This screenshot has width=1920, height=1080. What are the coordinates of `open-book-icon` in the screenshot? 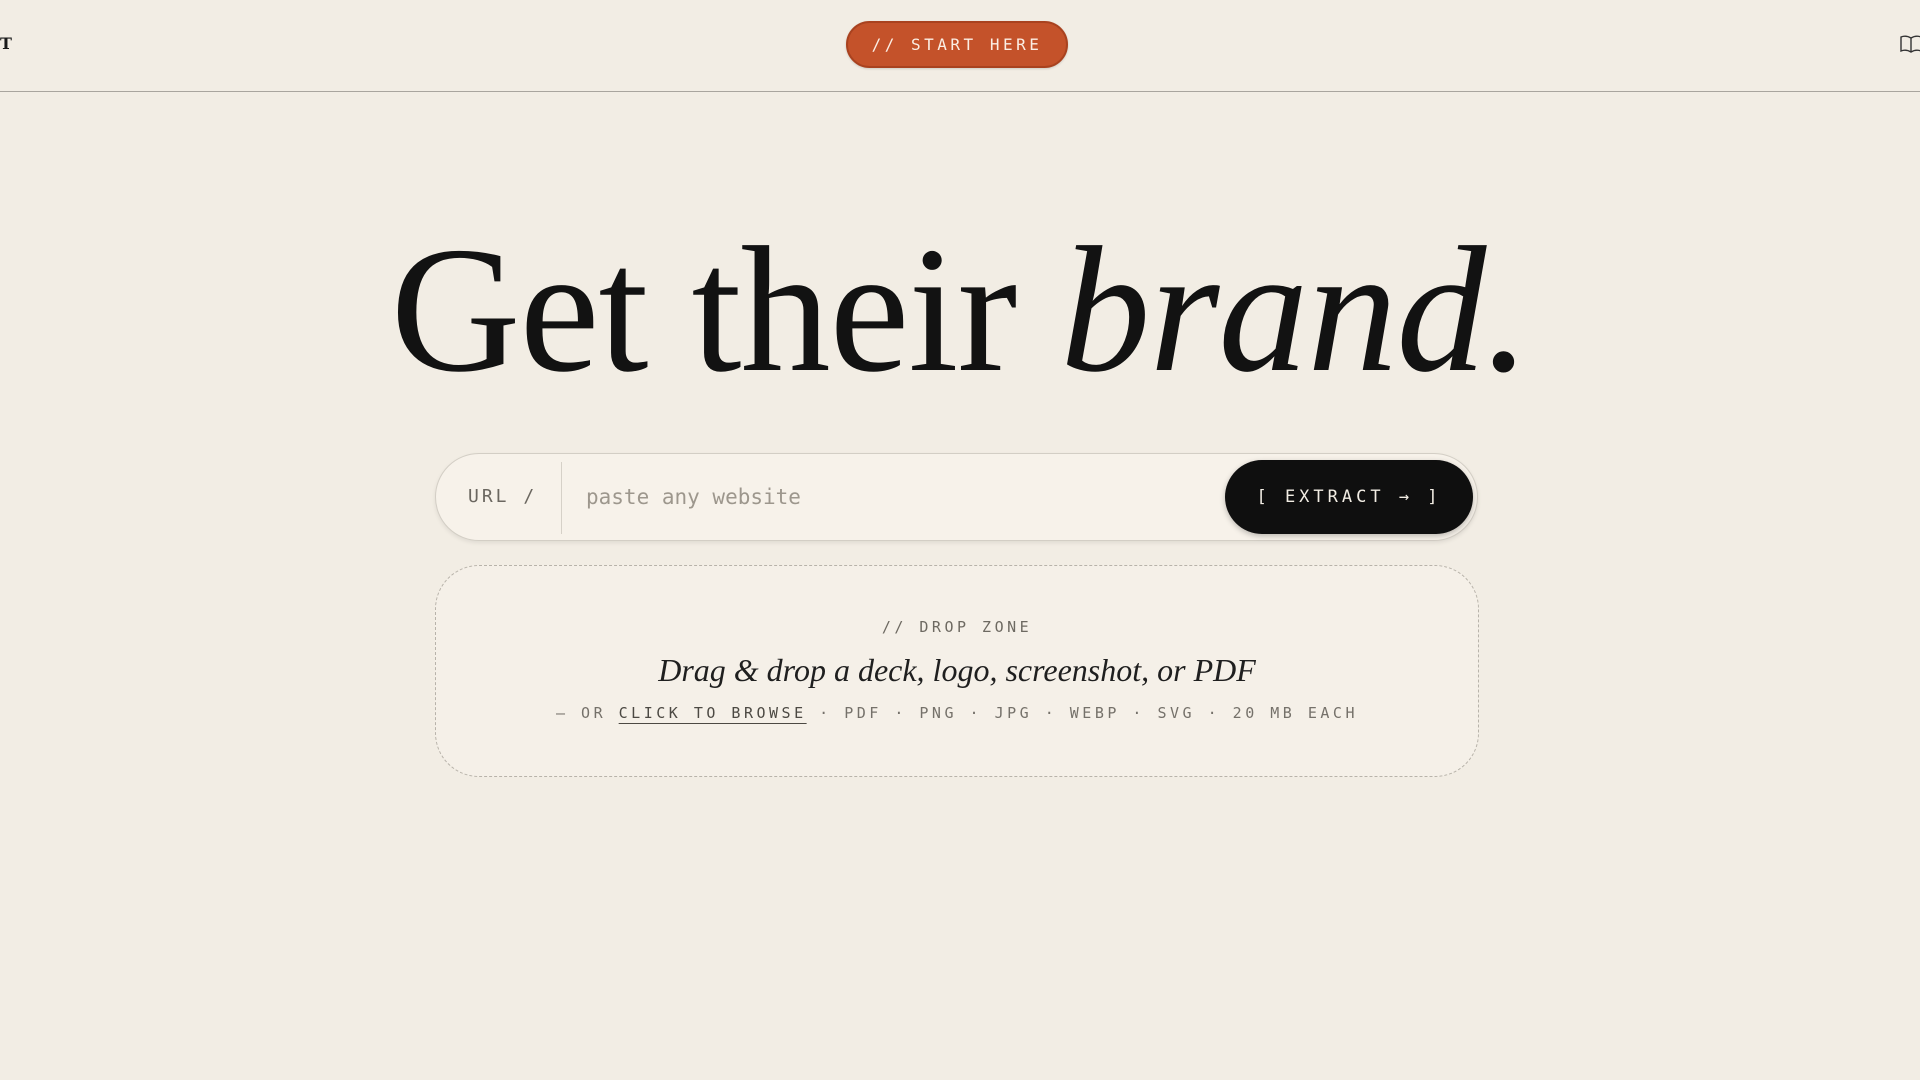 It's located at (1910, 44).